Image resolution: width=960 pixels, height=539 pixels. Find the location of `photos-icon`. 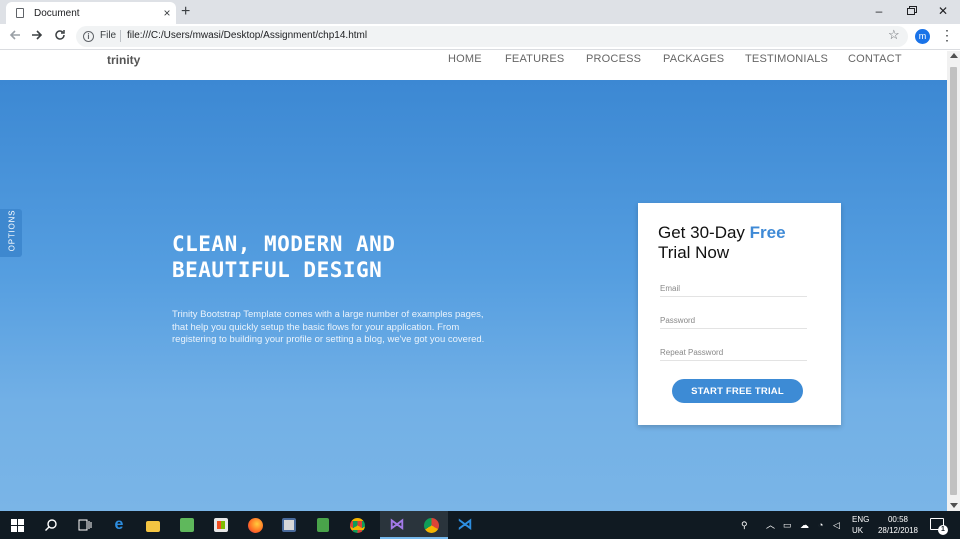

photos-icon is located at coordinates (187, 525).